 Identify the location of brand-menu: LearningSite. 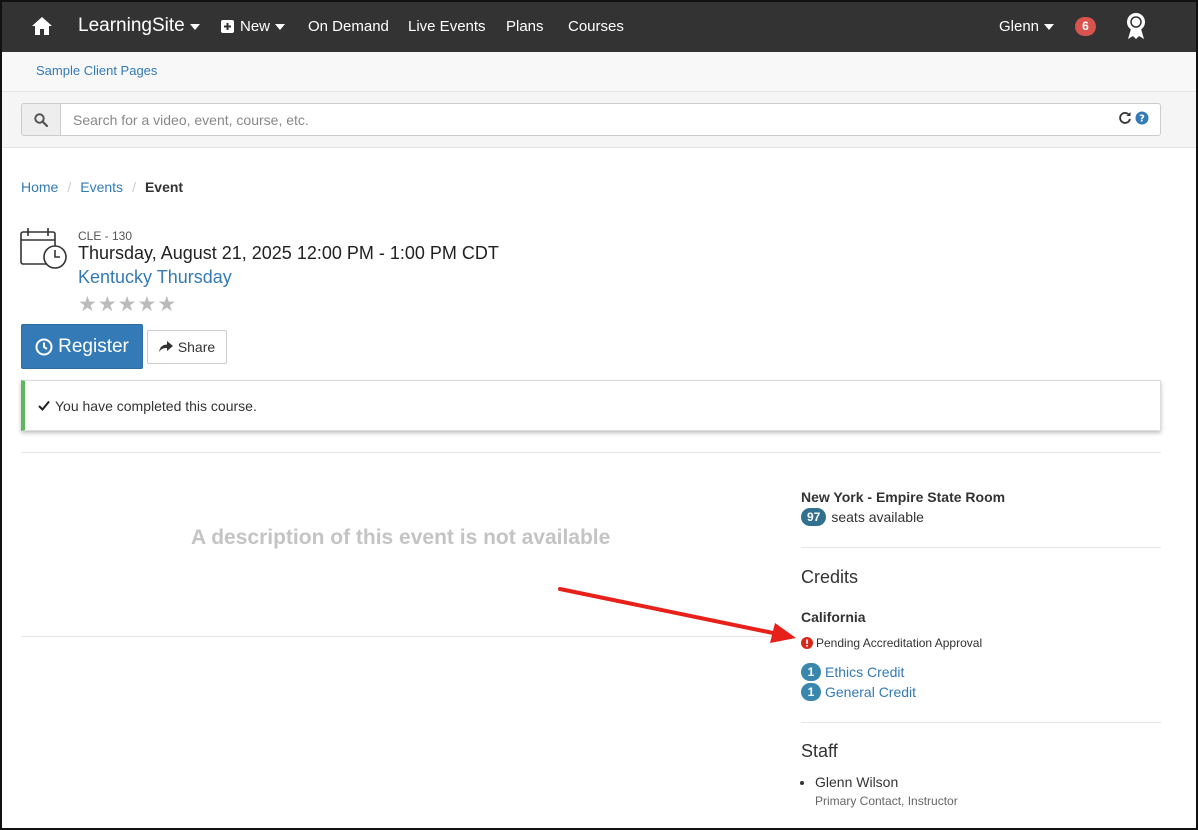
(139, 26).